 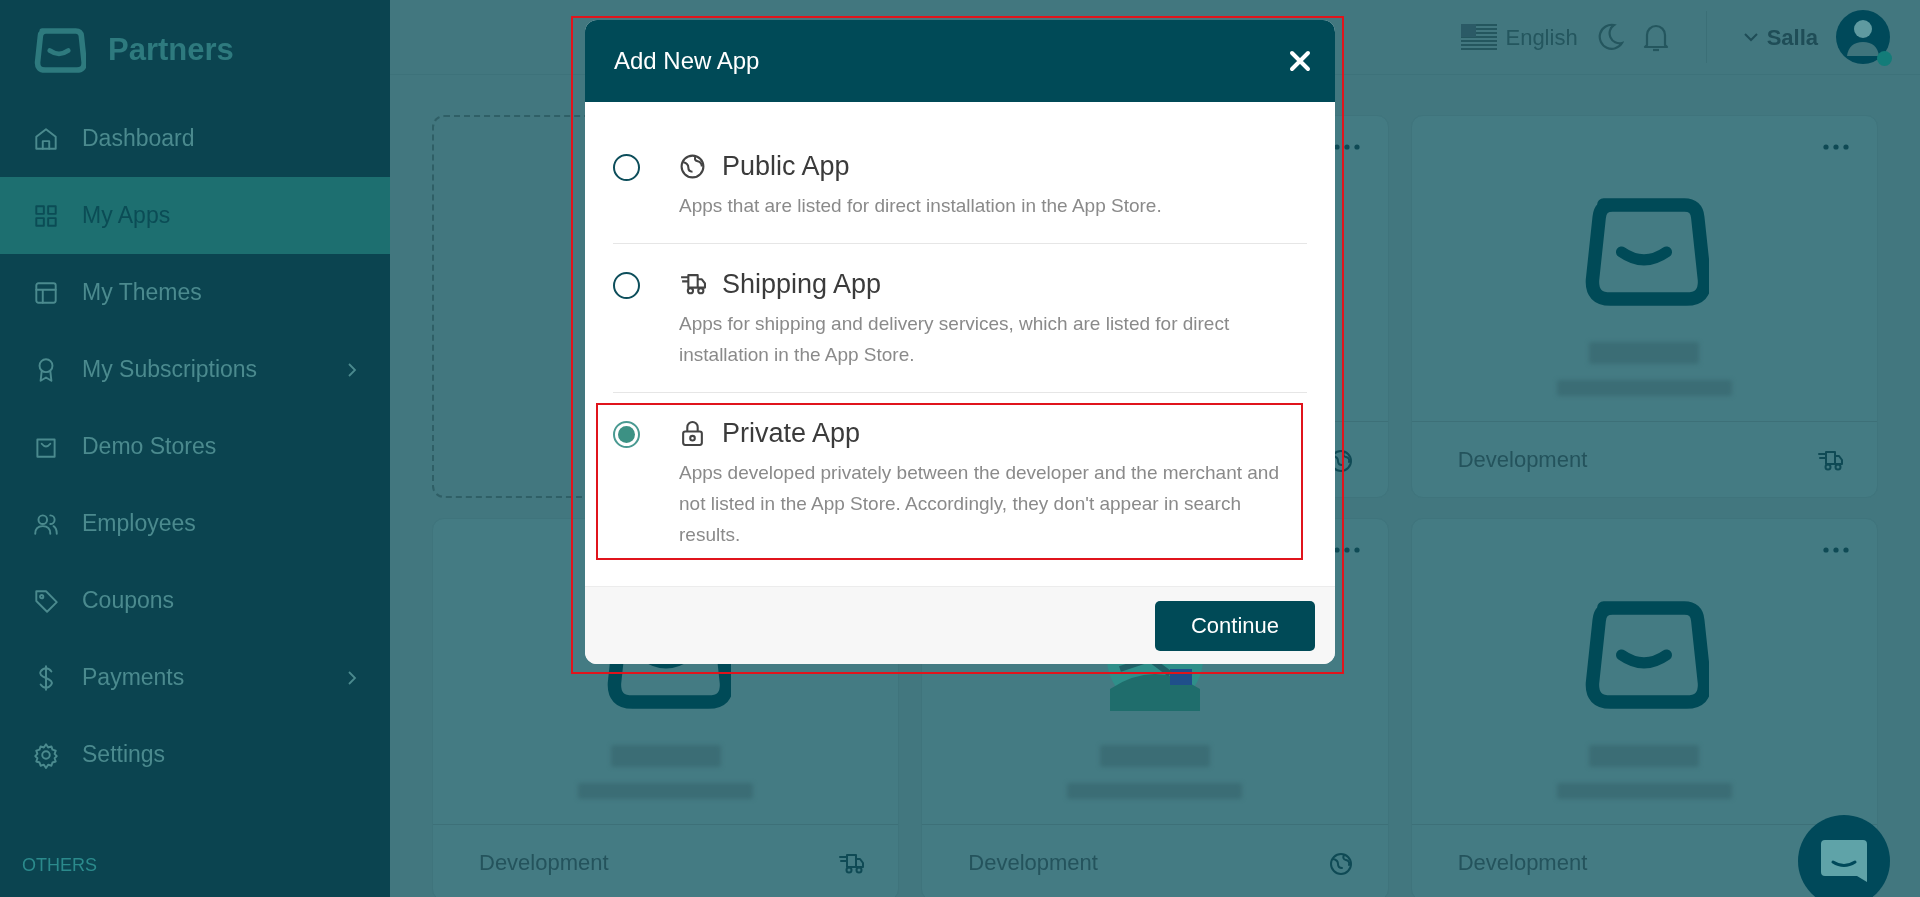 What do you see at coordinates (791, 433) in the screenshot?
I see `option-title: Private App` at bounding box center [791, 433].